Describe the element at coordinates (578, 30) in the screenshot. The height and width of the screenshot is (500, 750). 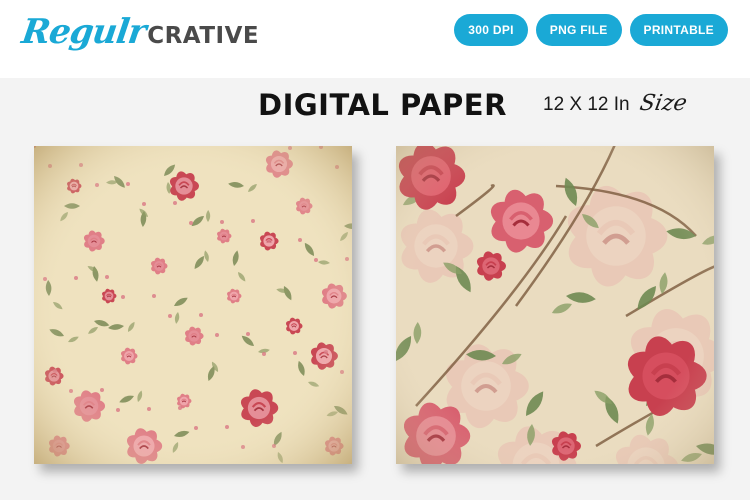
I see `badge-file-type: PNG FILE` at that location.